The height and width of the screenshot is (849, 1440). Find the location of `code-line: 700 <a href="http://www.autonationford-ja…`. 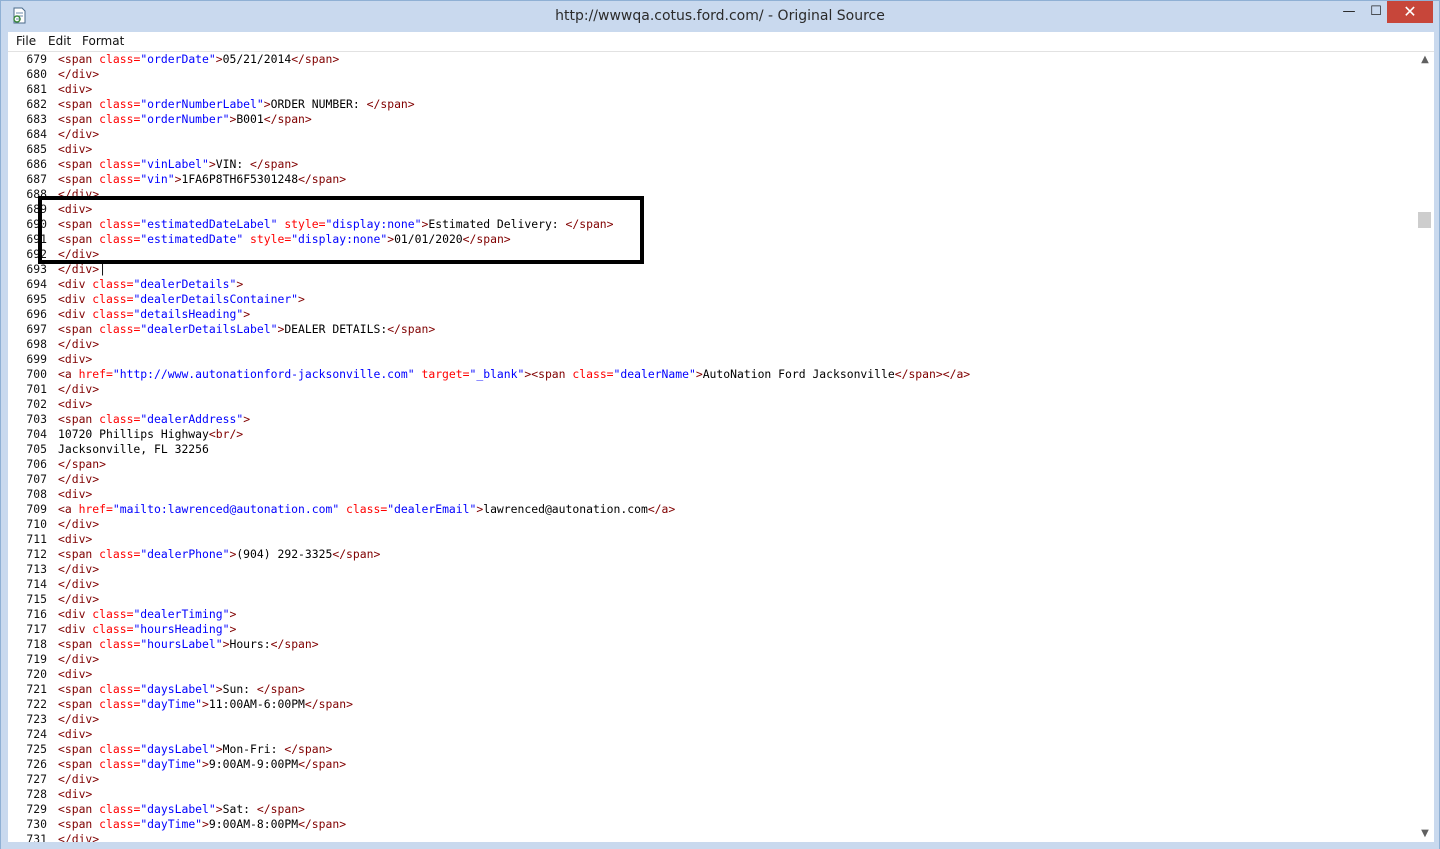

code-line: 700 <a href="http://www.autonationford-ja… is located at coordinates (489, 374).